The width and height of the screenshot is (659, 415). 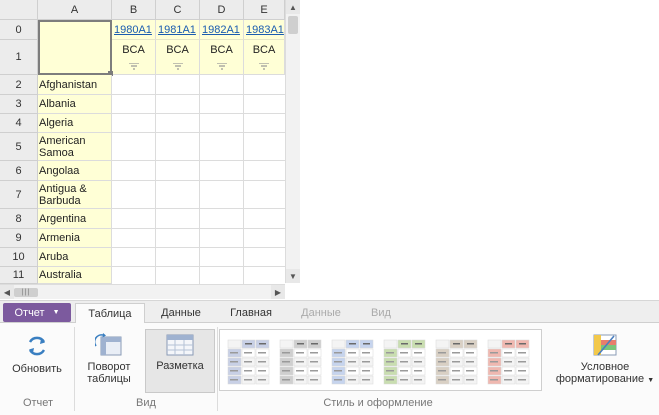 I want to click on column-header-b: B, so click(x=134, y=10).